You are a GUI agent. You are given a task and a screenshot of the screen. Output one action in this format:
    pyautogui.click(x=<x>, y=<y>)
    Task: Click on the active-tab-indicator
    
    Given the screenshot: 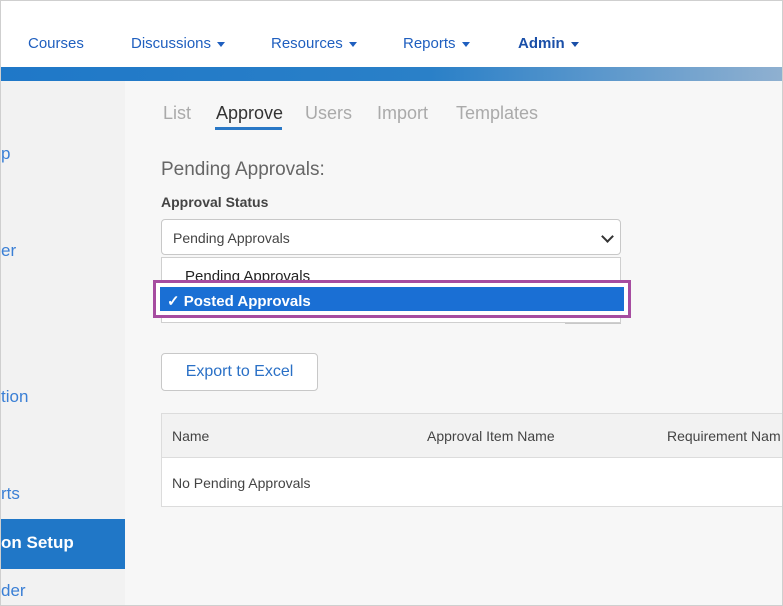 What is the action you would take?
    pyautogui.click(x=248, y=128)
    